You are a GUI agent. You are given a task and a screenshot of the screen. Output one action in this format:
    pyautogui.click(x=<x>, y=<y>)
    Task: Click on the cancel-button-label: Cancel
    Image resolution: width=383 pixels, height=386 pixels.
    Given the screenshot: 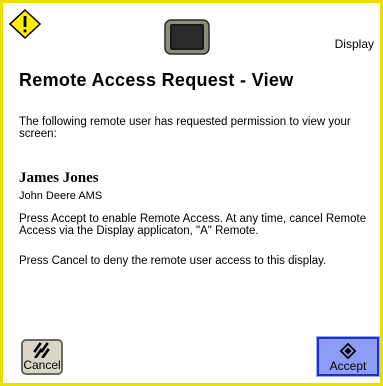 What is the action you would take?
    pyautogui.click(x=42, y=365)
    